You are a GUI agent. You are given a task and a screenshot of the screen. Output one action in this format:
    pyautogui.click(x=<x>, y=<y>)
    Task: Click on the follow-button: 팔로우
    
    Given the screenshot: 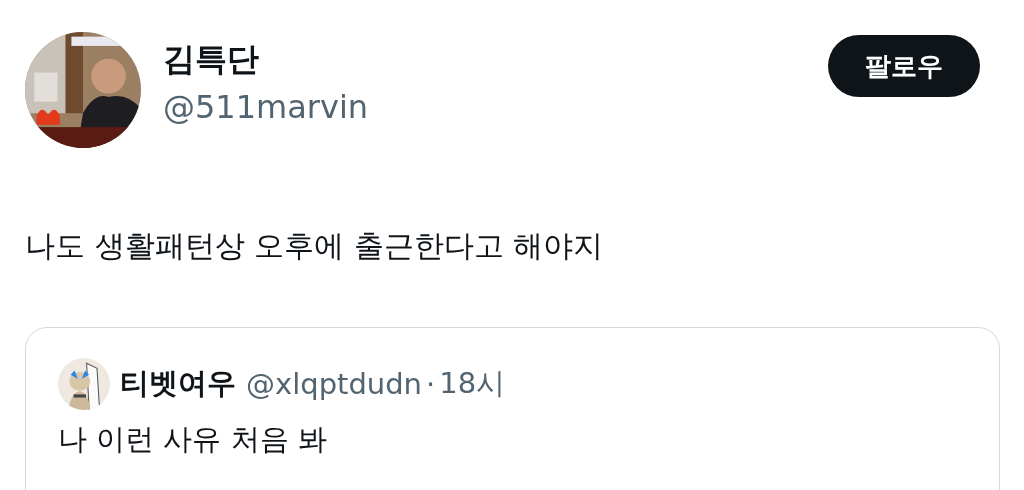 What is the action you would take?
    pyautogui.click(x=904, y=66)
    